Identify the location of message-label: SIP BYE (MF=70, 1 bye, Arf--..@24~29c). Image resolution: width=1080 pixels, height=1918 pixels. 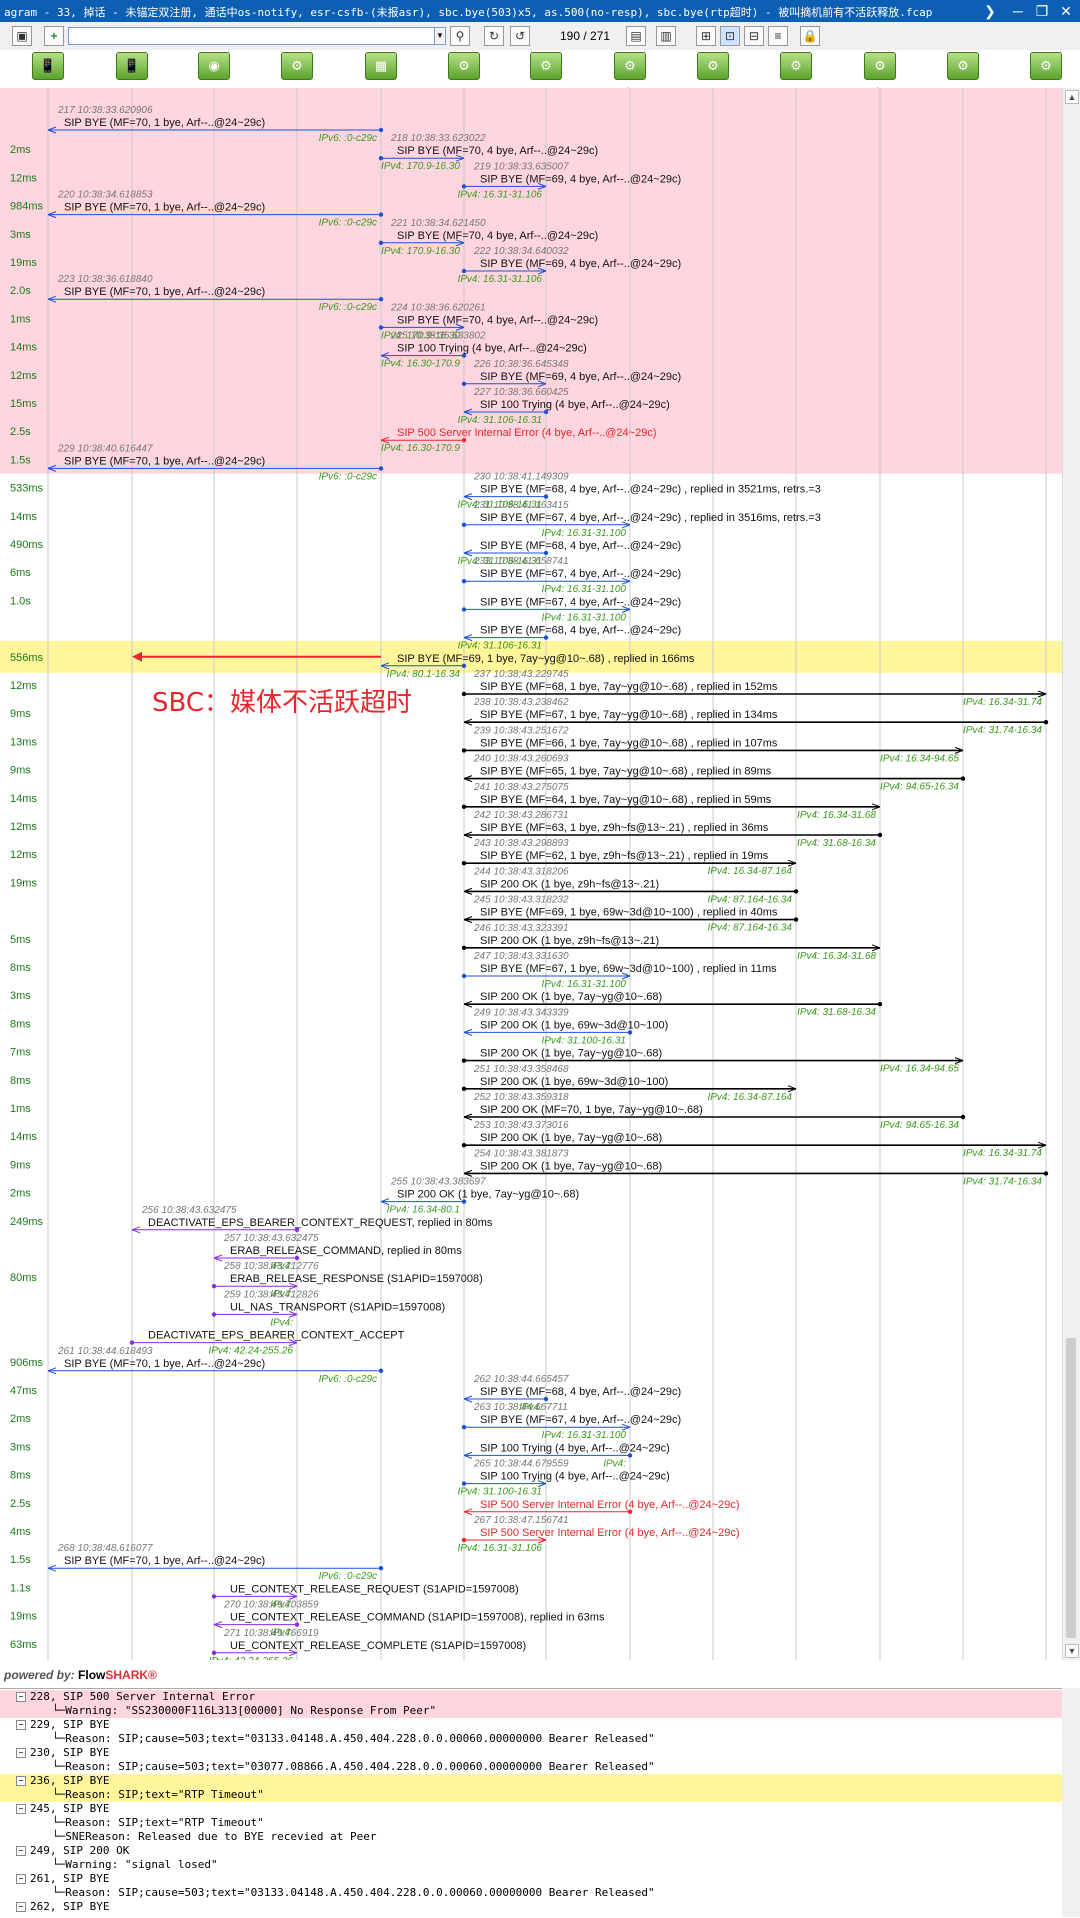
(164, 292).